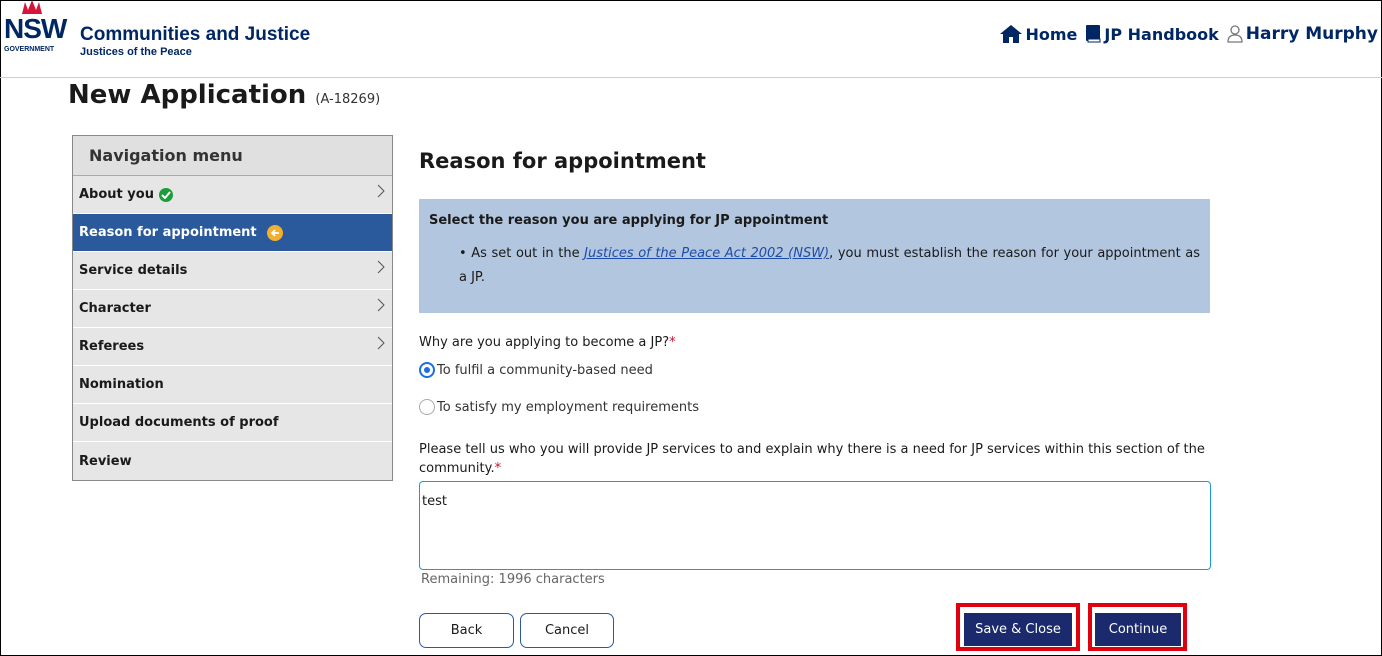 The image size is (1382, 656). Describe the element at coordinates (121, 384) in the screenshot. I see `sidebar-item-label: Nomination` at that location.